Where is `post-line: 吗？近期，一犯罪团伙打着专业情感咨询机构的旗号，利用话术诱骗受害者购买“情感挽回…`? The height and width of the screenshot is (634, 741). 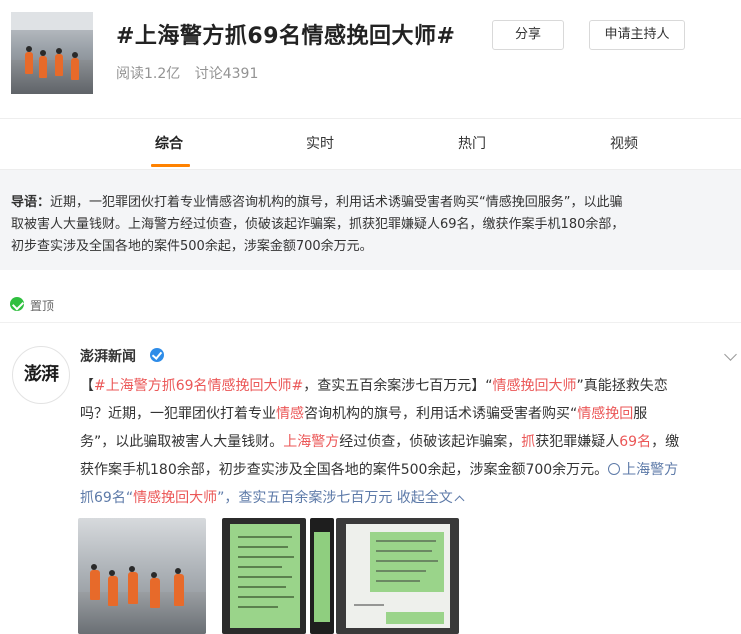 post-line: 吗？近期，一犯罪团伙打着专业情感咨询机构的旗号，利用话术诱骗受害者购买“情感挽回… is located at coordinates (364, 414).